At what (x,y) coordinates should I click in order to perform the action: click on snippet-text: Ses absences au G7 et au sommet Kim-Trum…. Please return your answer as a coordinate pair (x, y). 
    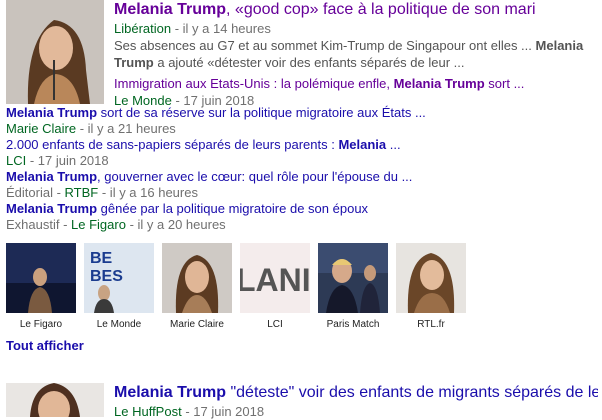
    Looking at the image, I should click on (323, 45).